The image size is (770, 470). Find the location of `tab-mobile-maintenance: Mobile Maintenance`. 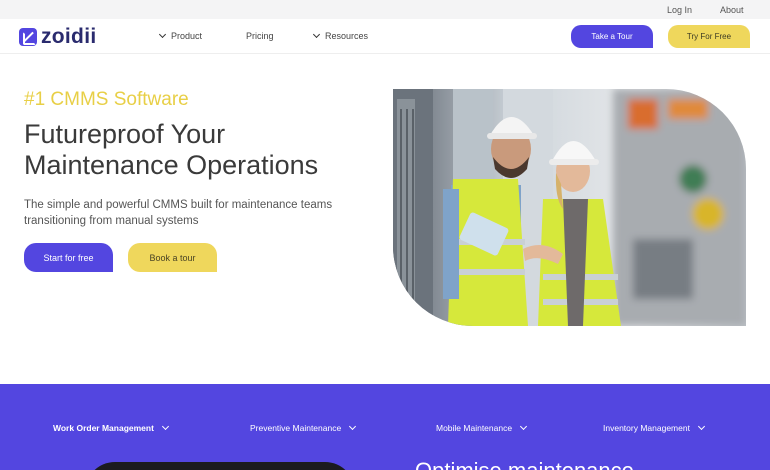

tab-mobile-maintenance: Mobile Maintenance is located at coordinates (482, 427).